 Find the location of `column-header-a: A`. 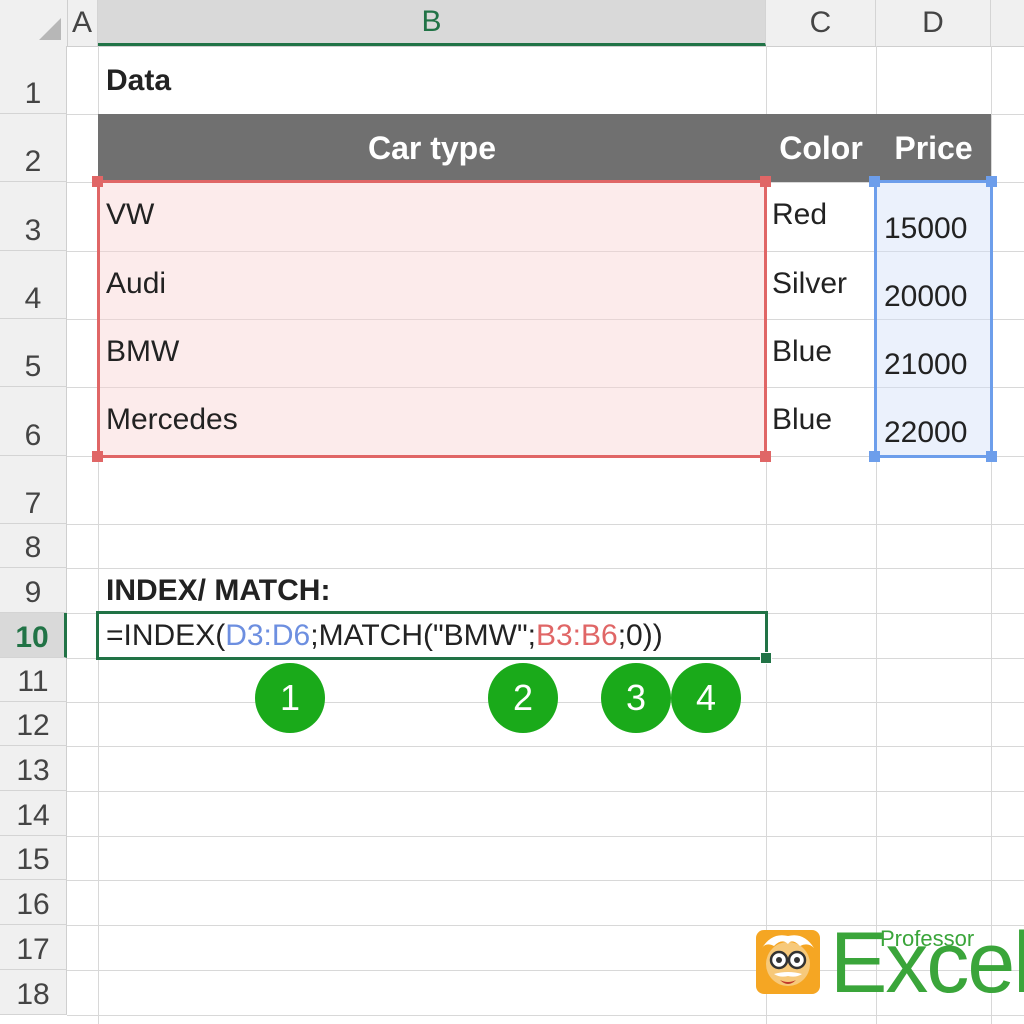

column-header-a: A is located at coordinates (82, 23).